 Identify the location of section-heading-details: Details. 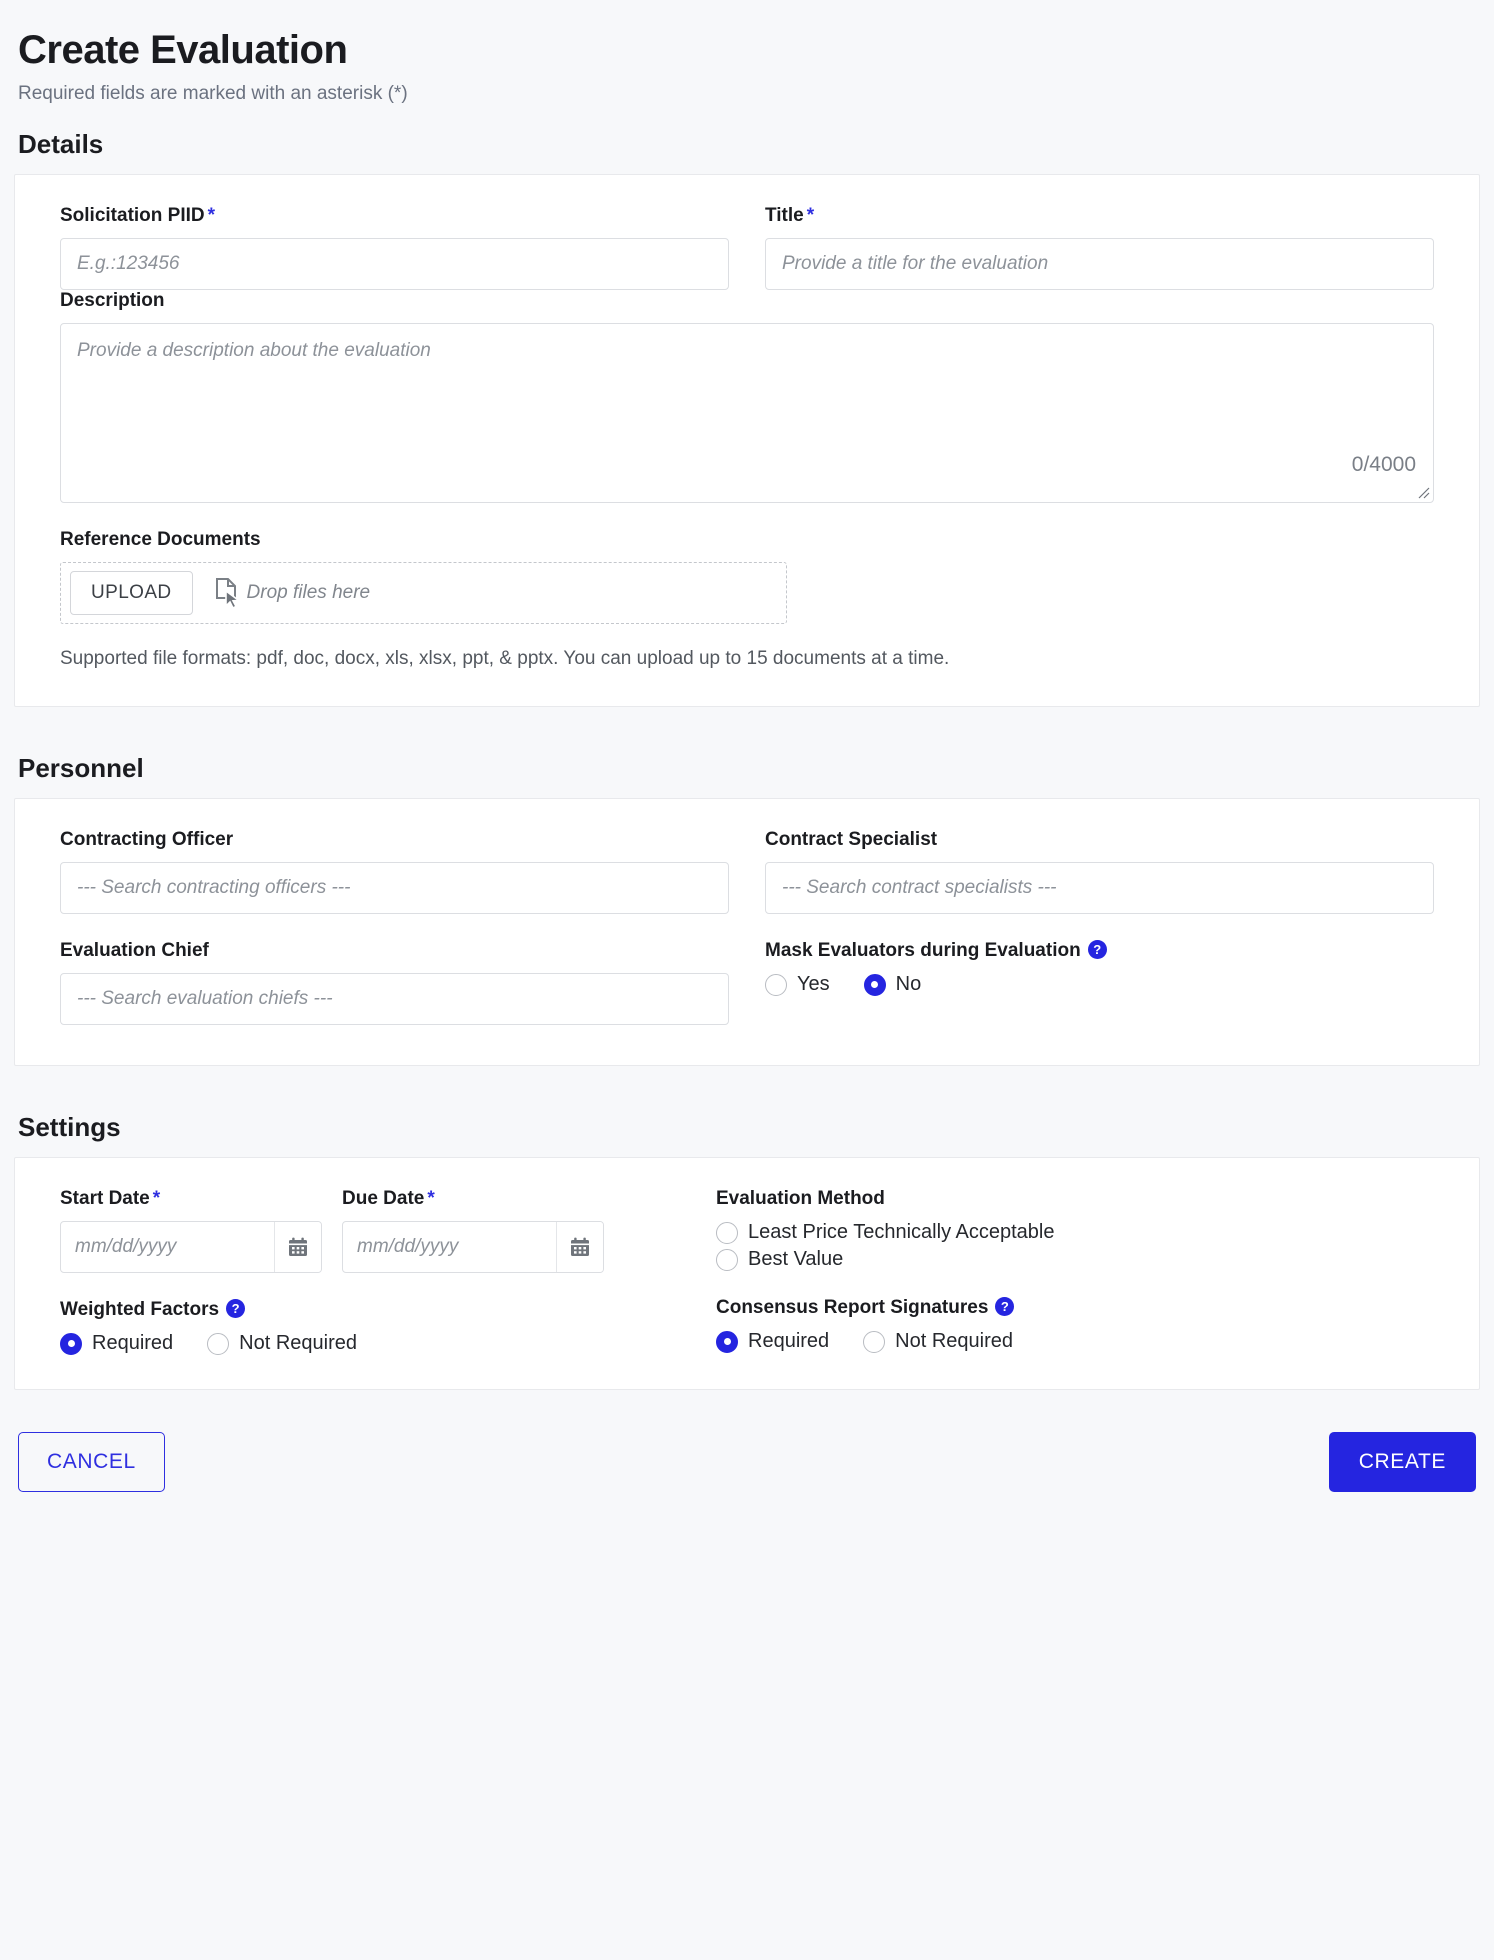
(61, 144).